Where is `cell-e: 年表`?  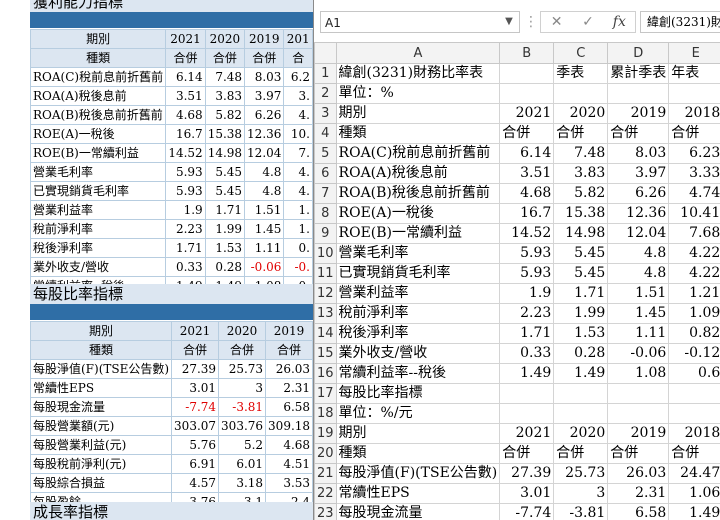
cell-e: 年表 is located at coordinates (694, 73).